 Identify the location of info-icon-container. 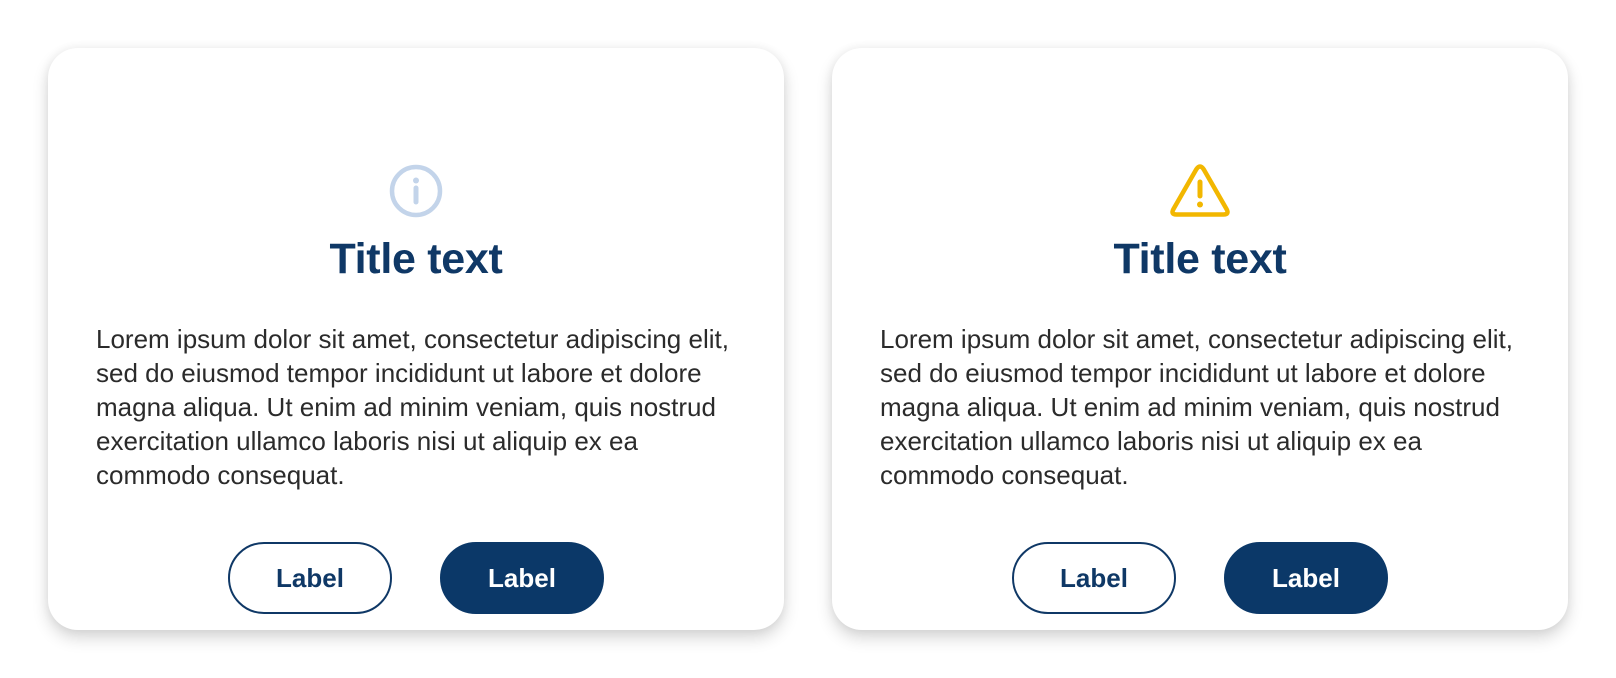
(416, 191).